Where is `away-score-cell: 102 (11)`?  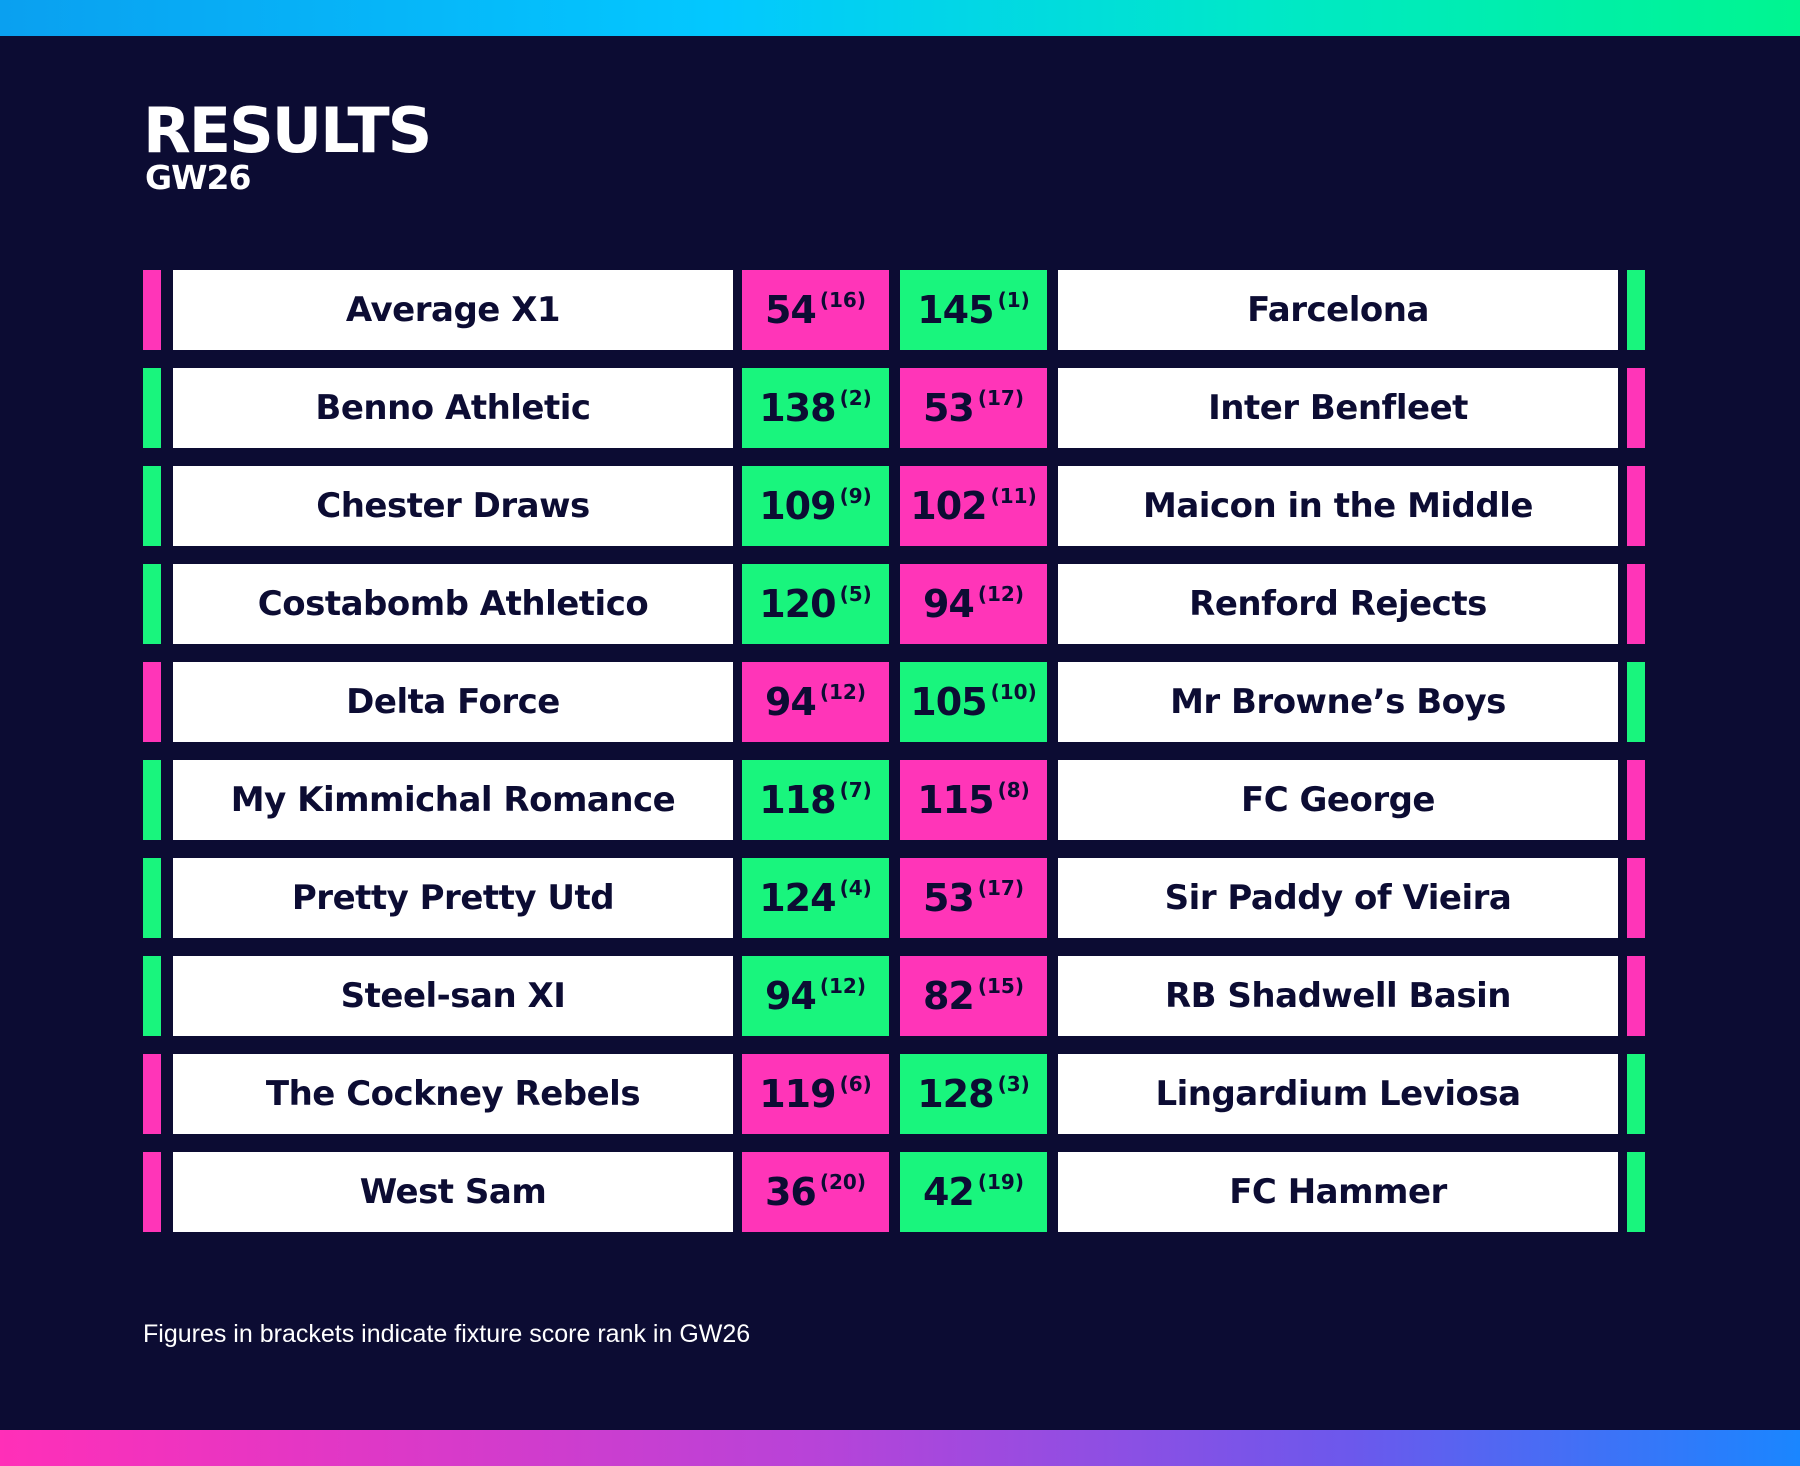 away-score-cell: 102 (11) is located at coordinates (973, 506).